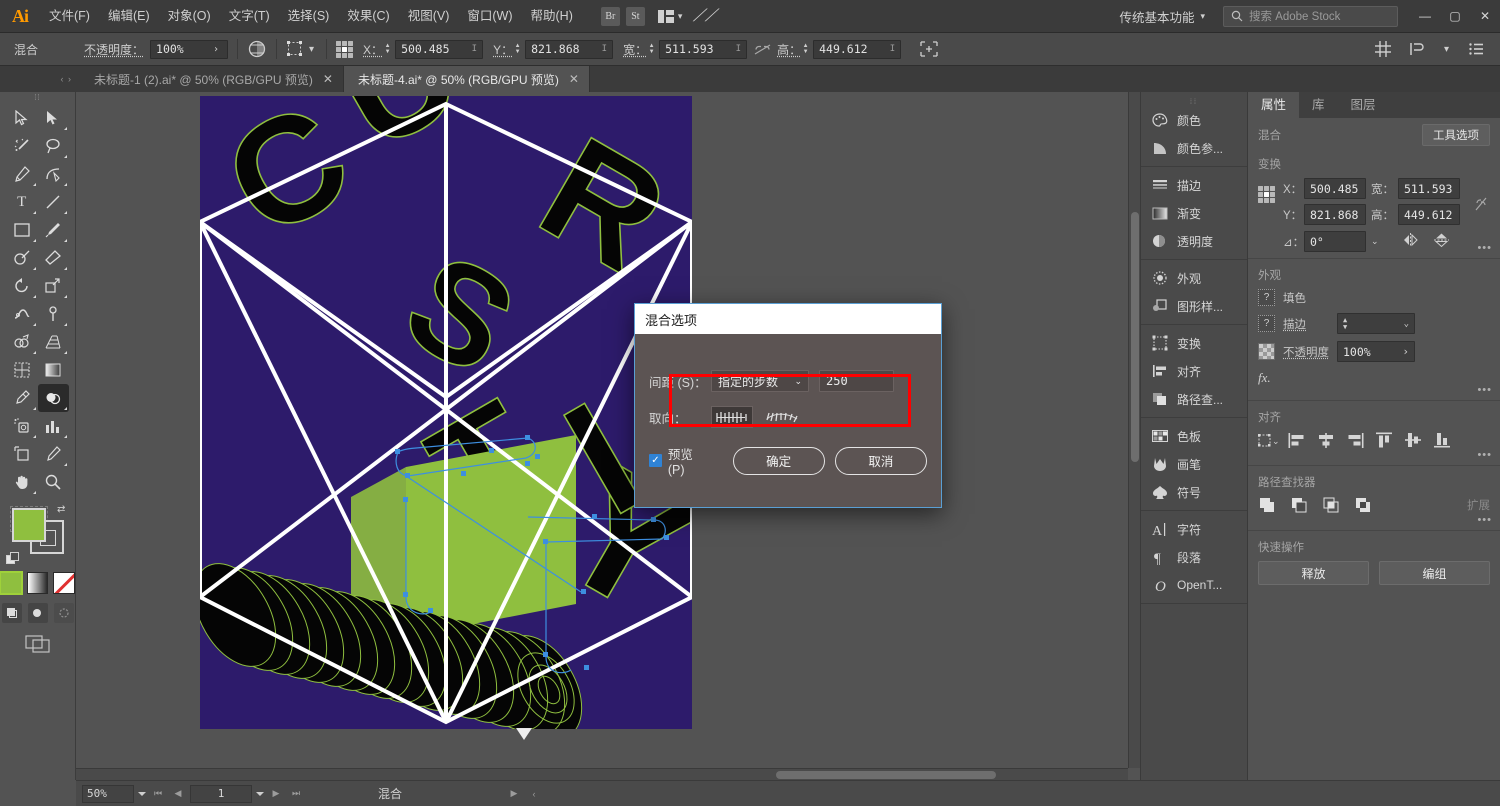 The height and width of the screenshot is (806, 1500). I want to click on workspace-switcher: 传统基本功能 ▾, so click(1162, 16).